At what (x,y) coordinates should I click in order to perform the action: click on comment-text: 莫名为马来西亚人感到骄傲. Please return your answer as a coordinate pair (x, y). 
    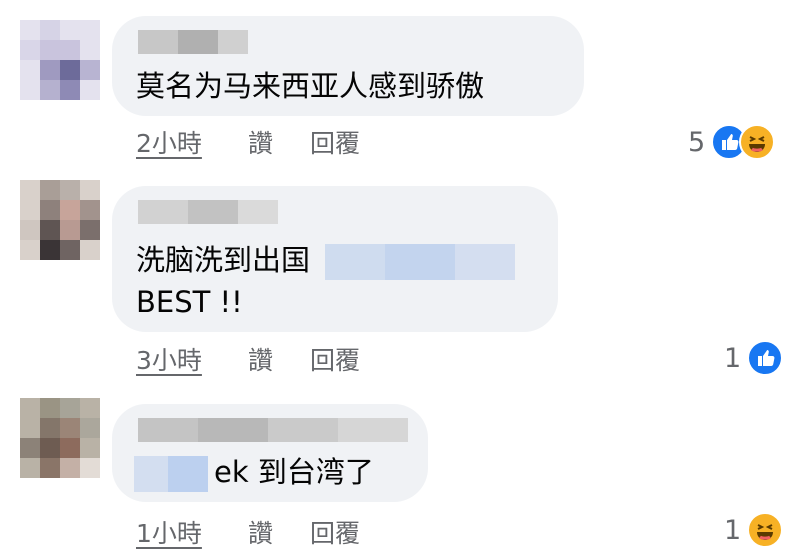
    Looking at the image, I should click on (310, 86).